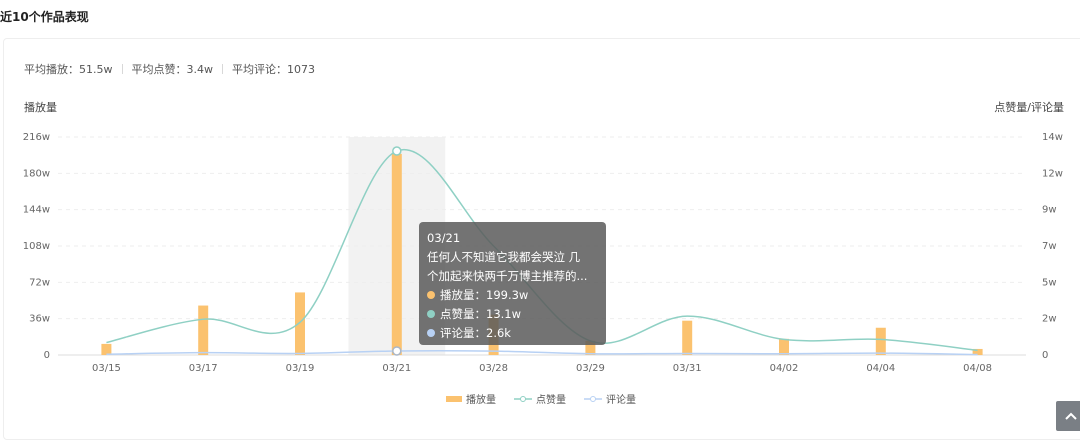 The width and height of the screenshot is (1080, 440). What do you see at coordinates (484, 295) in the screenshot?
I see `tooltip-play: 播放量：199.3w` at bounding box center [484, 295].